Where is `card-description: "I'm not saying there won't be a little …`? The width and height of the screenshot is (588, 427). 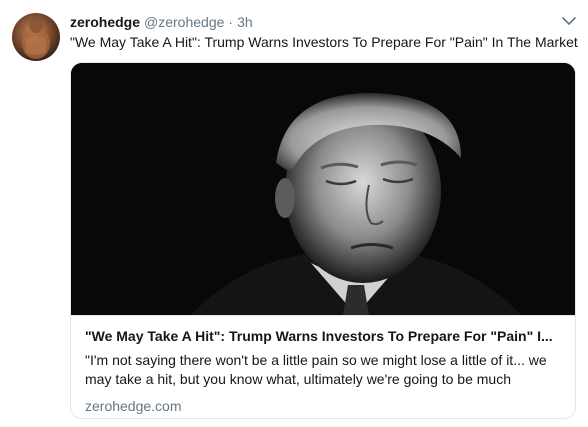
card-description: "I'm not saying there won't be a little … is located at coordinates (316, 369).